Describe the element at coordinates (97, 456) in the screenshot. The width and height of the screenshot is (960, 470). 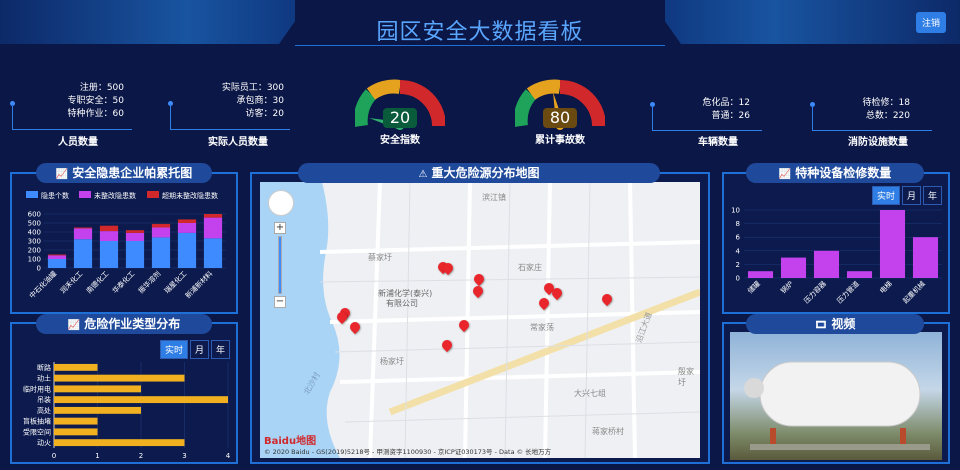
I see `x-tick-label: 1` at that location.